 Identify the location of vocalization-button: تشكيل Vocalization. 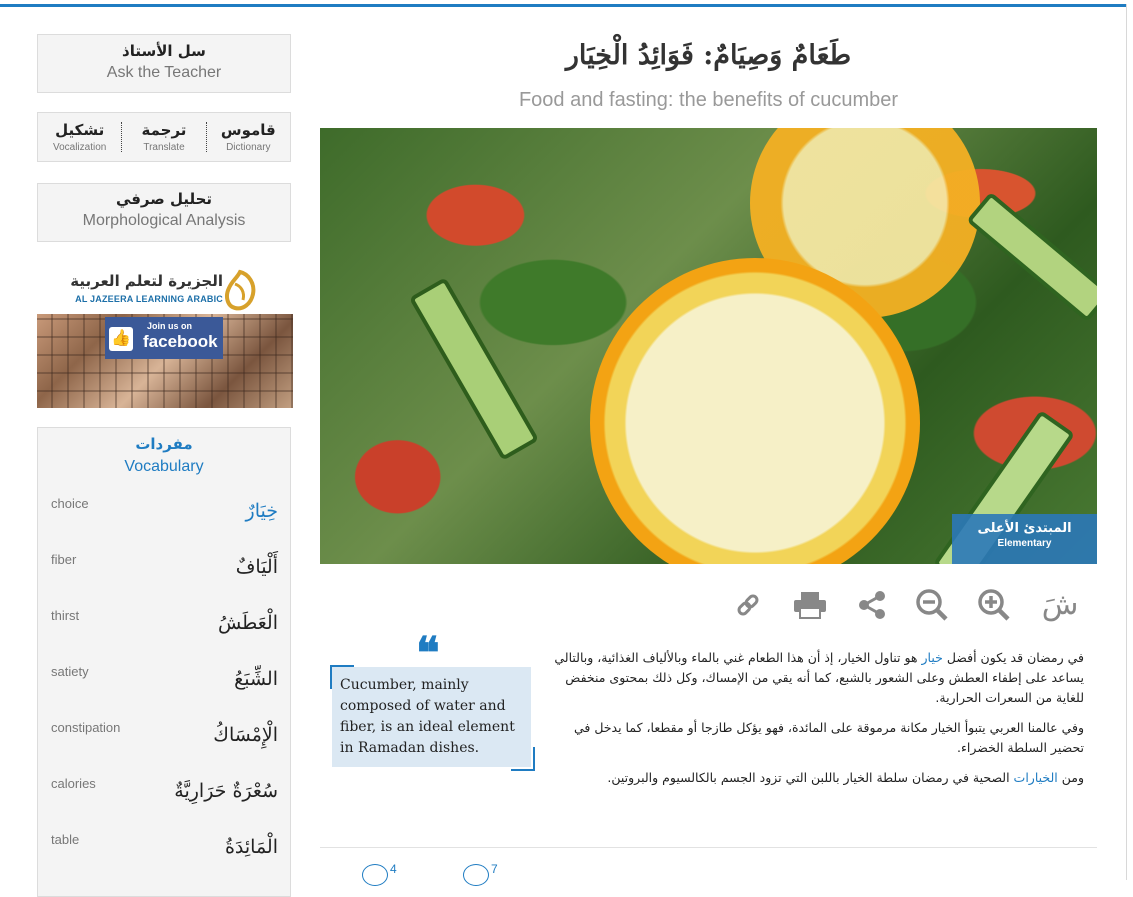
(79, 137).